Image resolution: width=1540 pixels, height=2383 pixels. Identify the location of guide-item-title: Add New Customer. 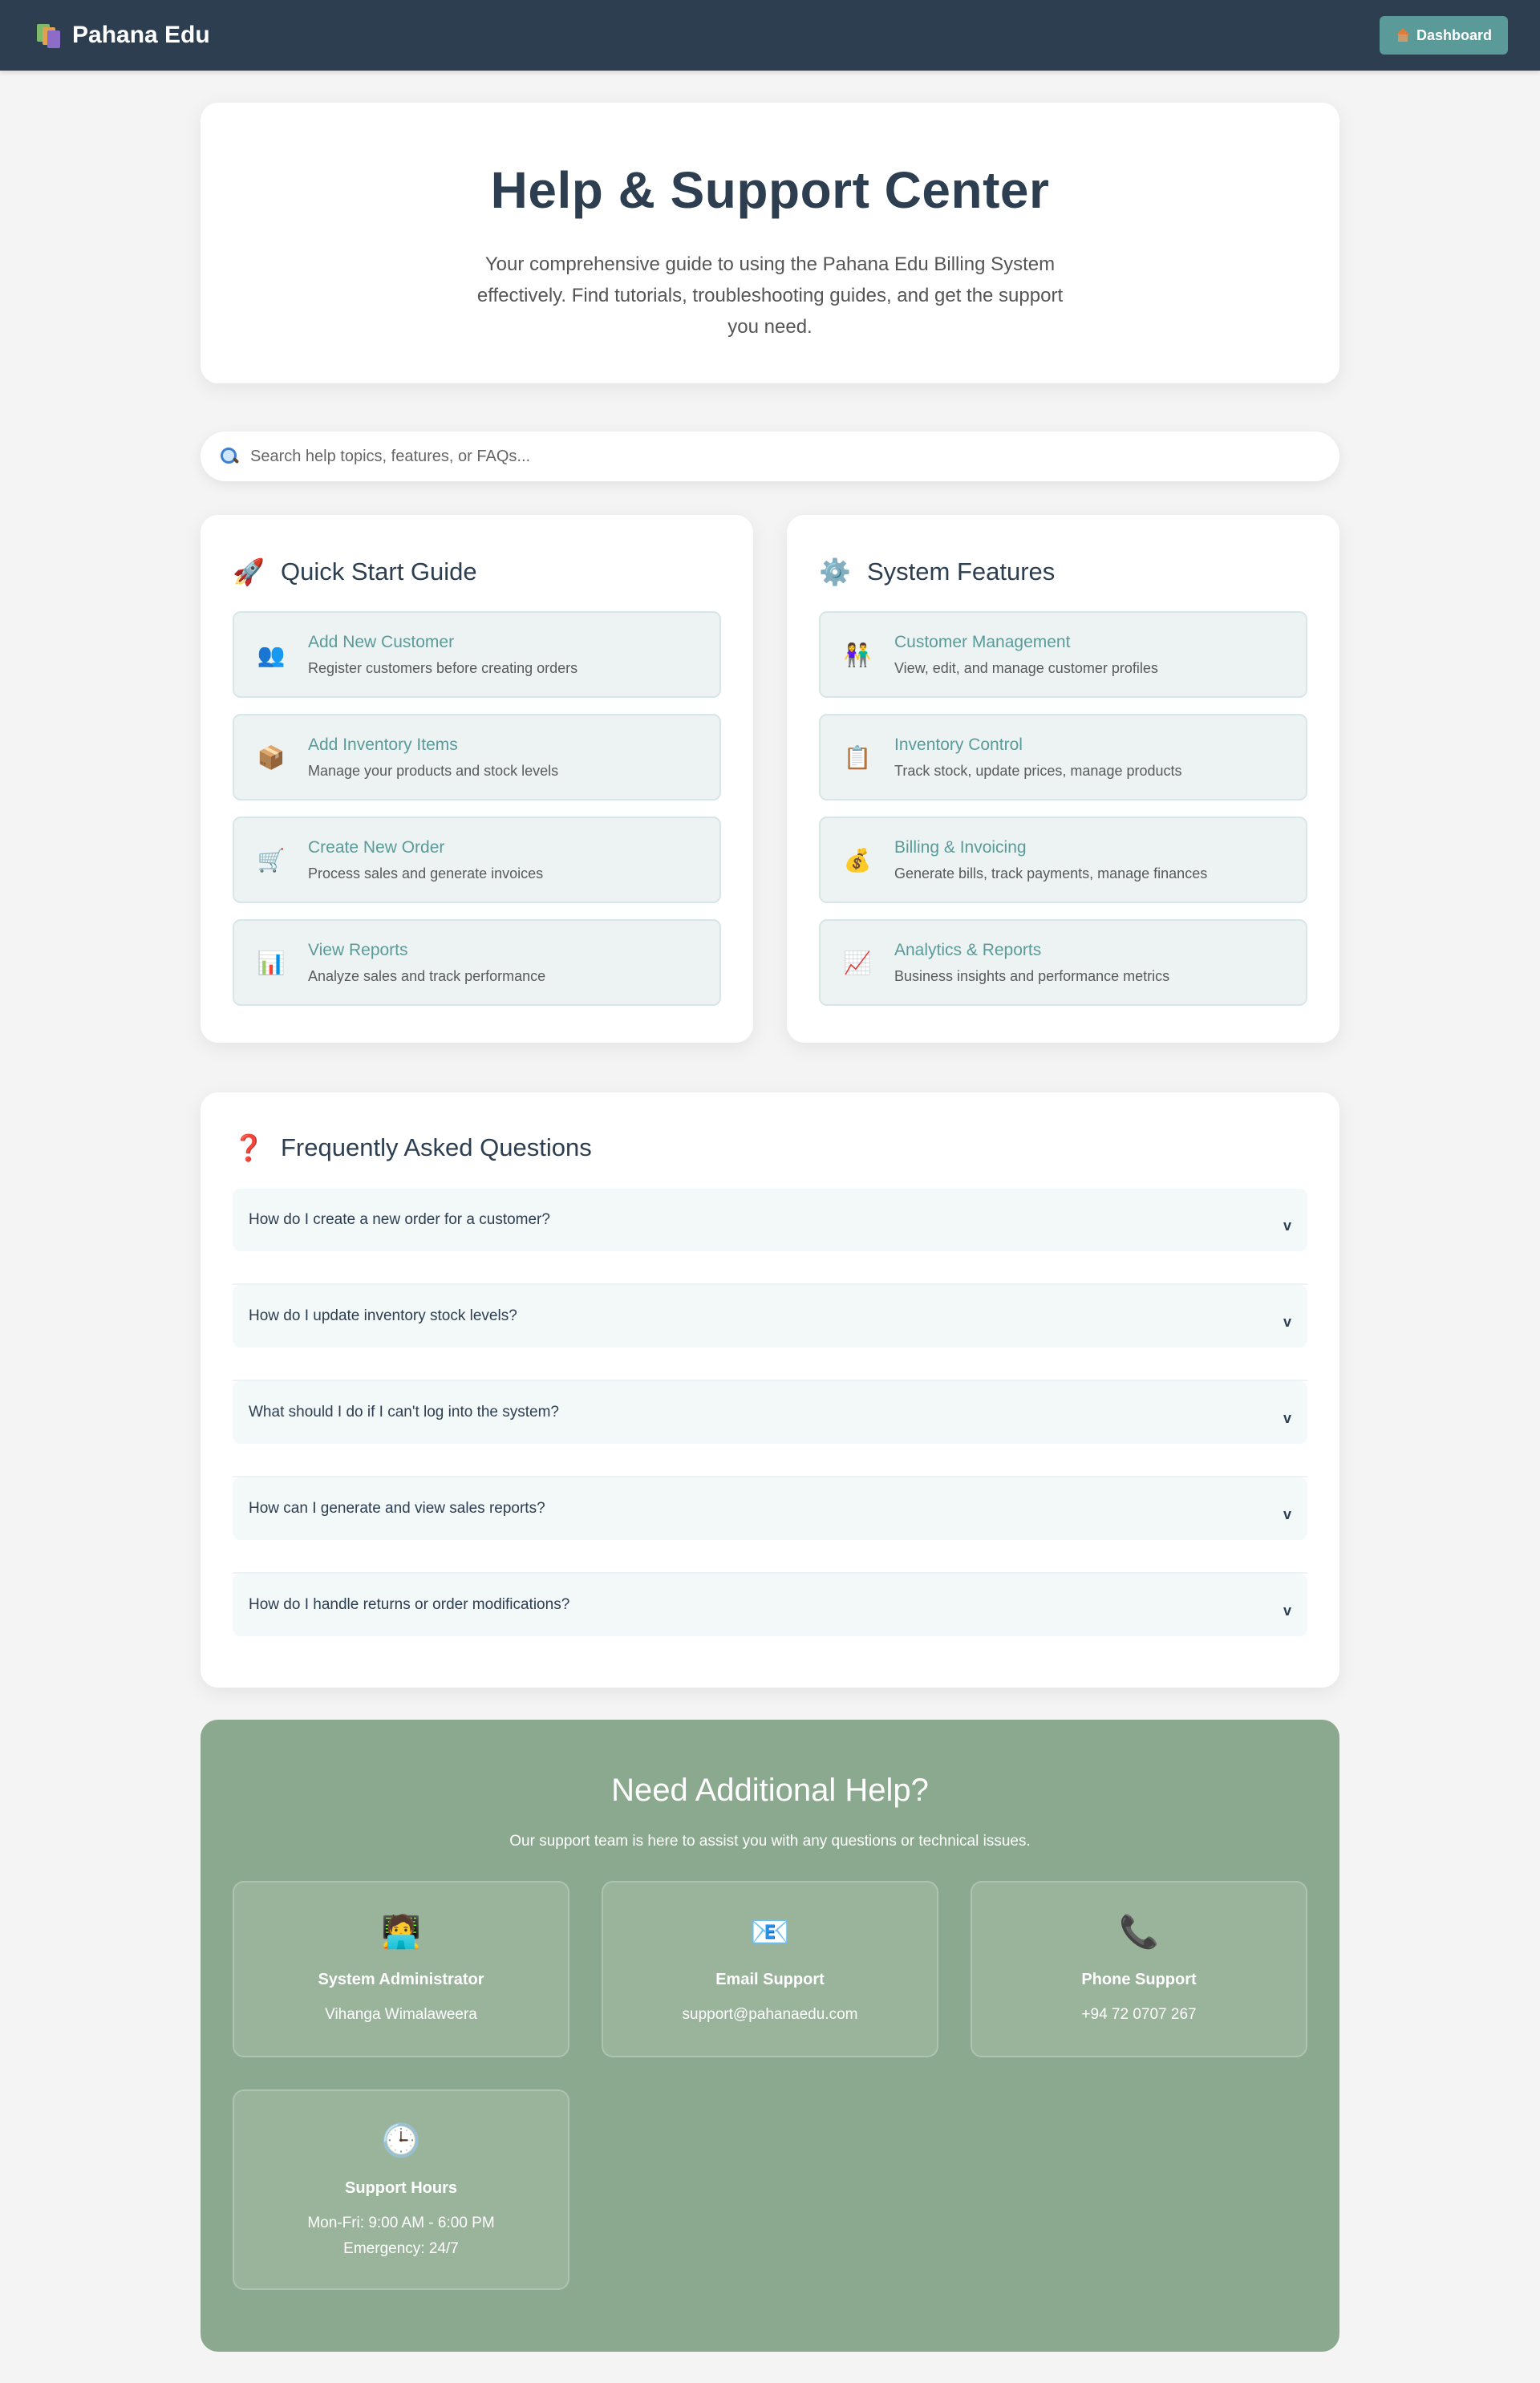
(381, 641).